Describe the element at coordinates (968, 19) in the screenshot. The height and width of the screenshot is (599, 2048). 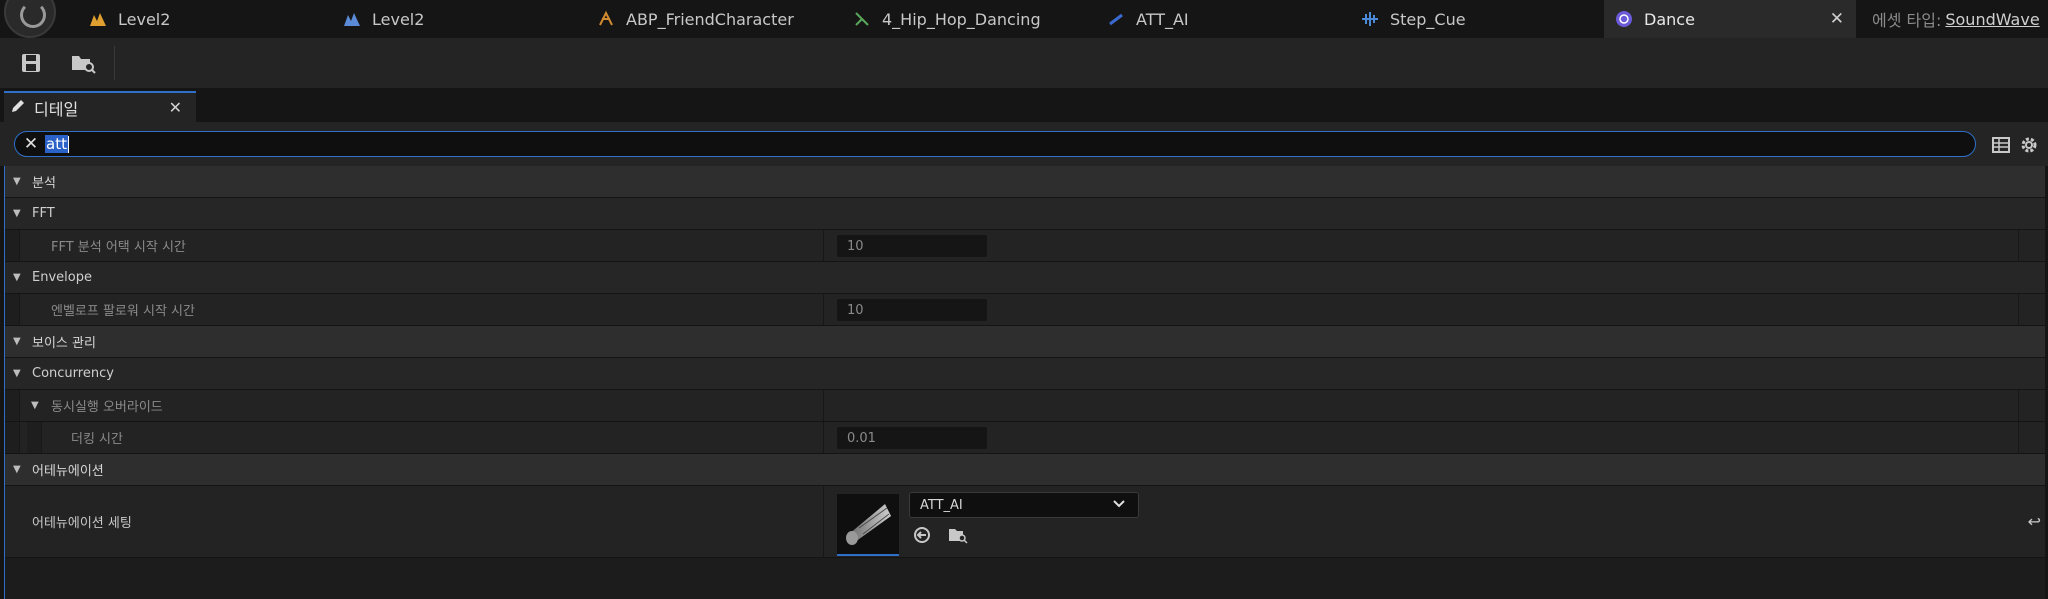
I see `tab-hip-hop-dancing: 4_Hip_Hop_Dancing` at that location.